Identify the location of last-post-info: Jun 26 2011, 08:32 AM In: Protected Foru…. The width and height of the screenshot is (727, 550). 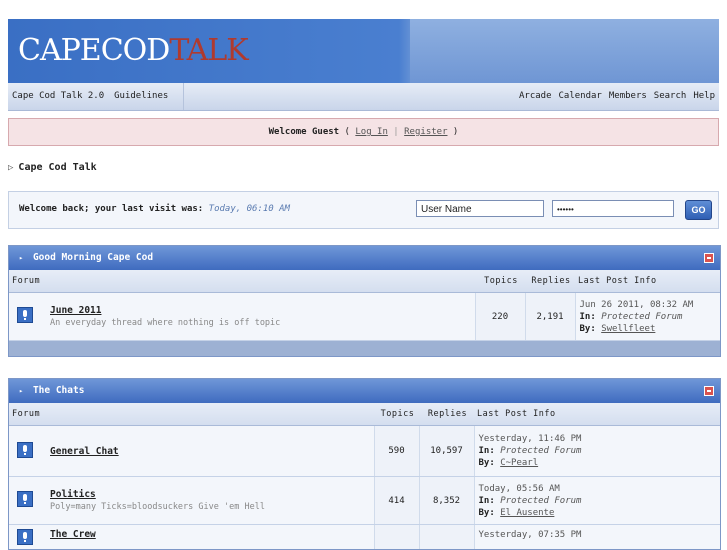
(647, 317).